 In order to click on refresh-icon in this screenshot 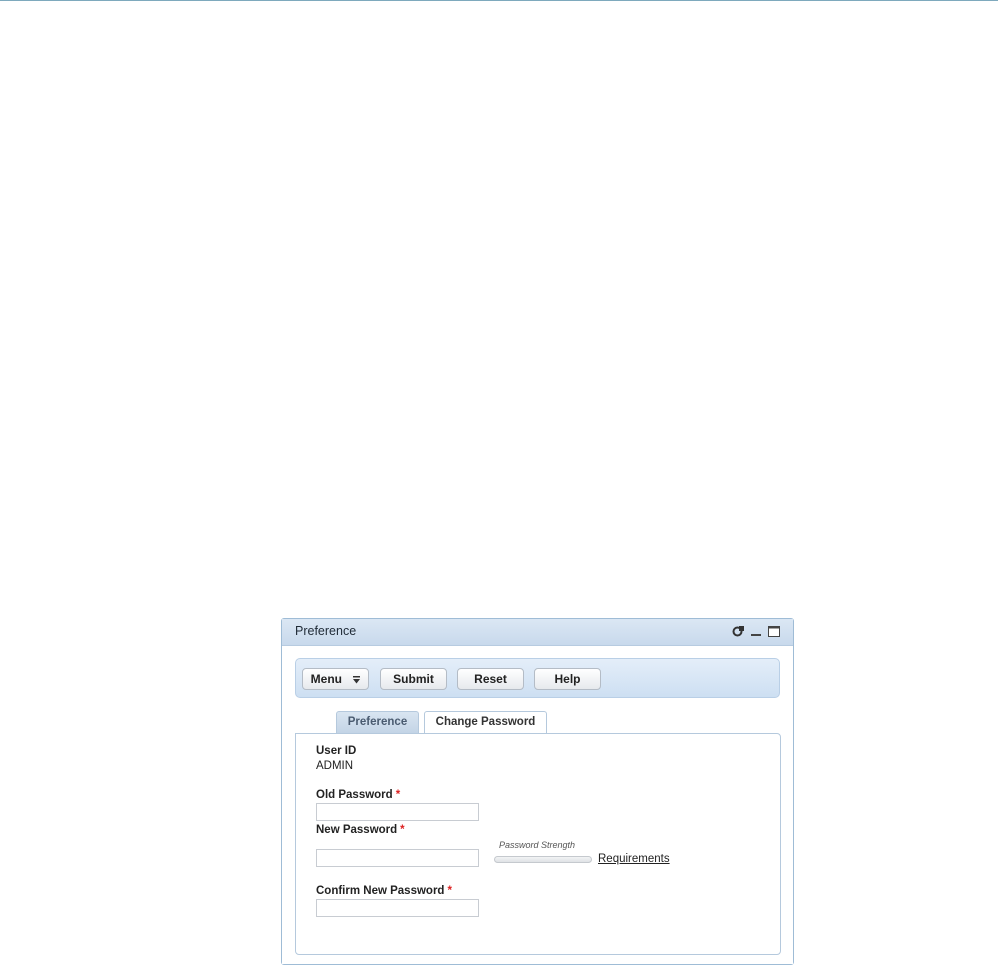, I will do `click(738, 631)`.